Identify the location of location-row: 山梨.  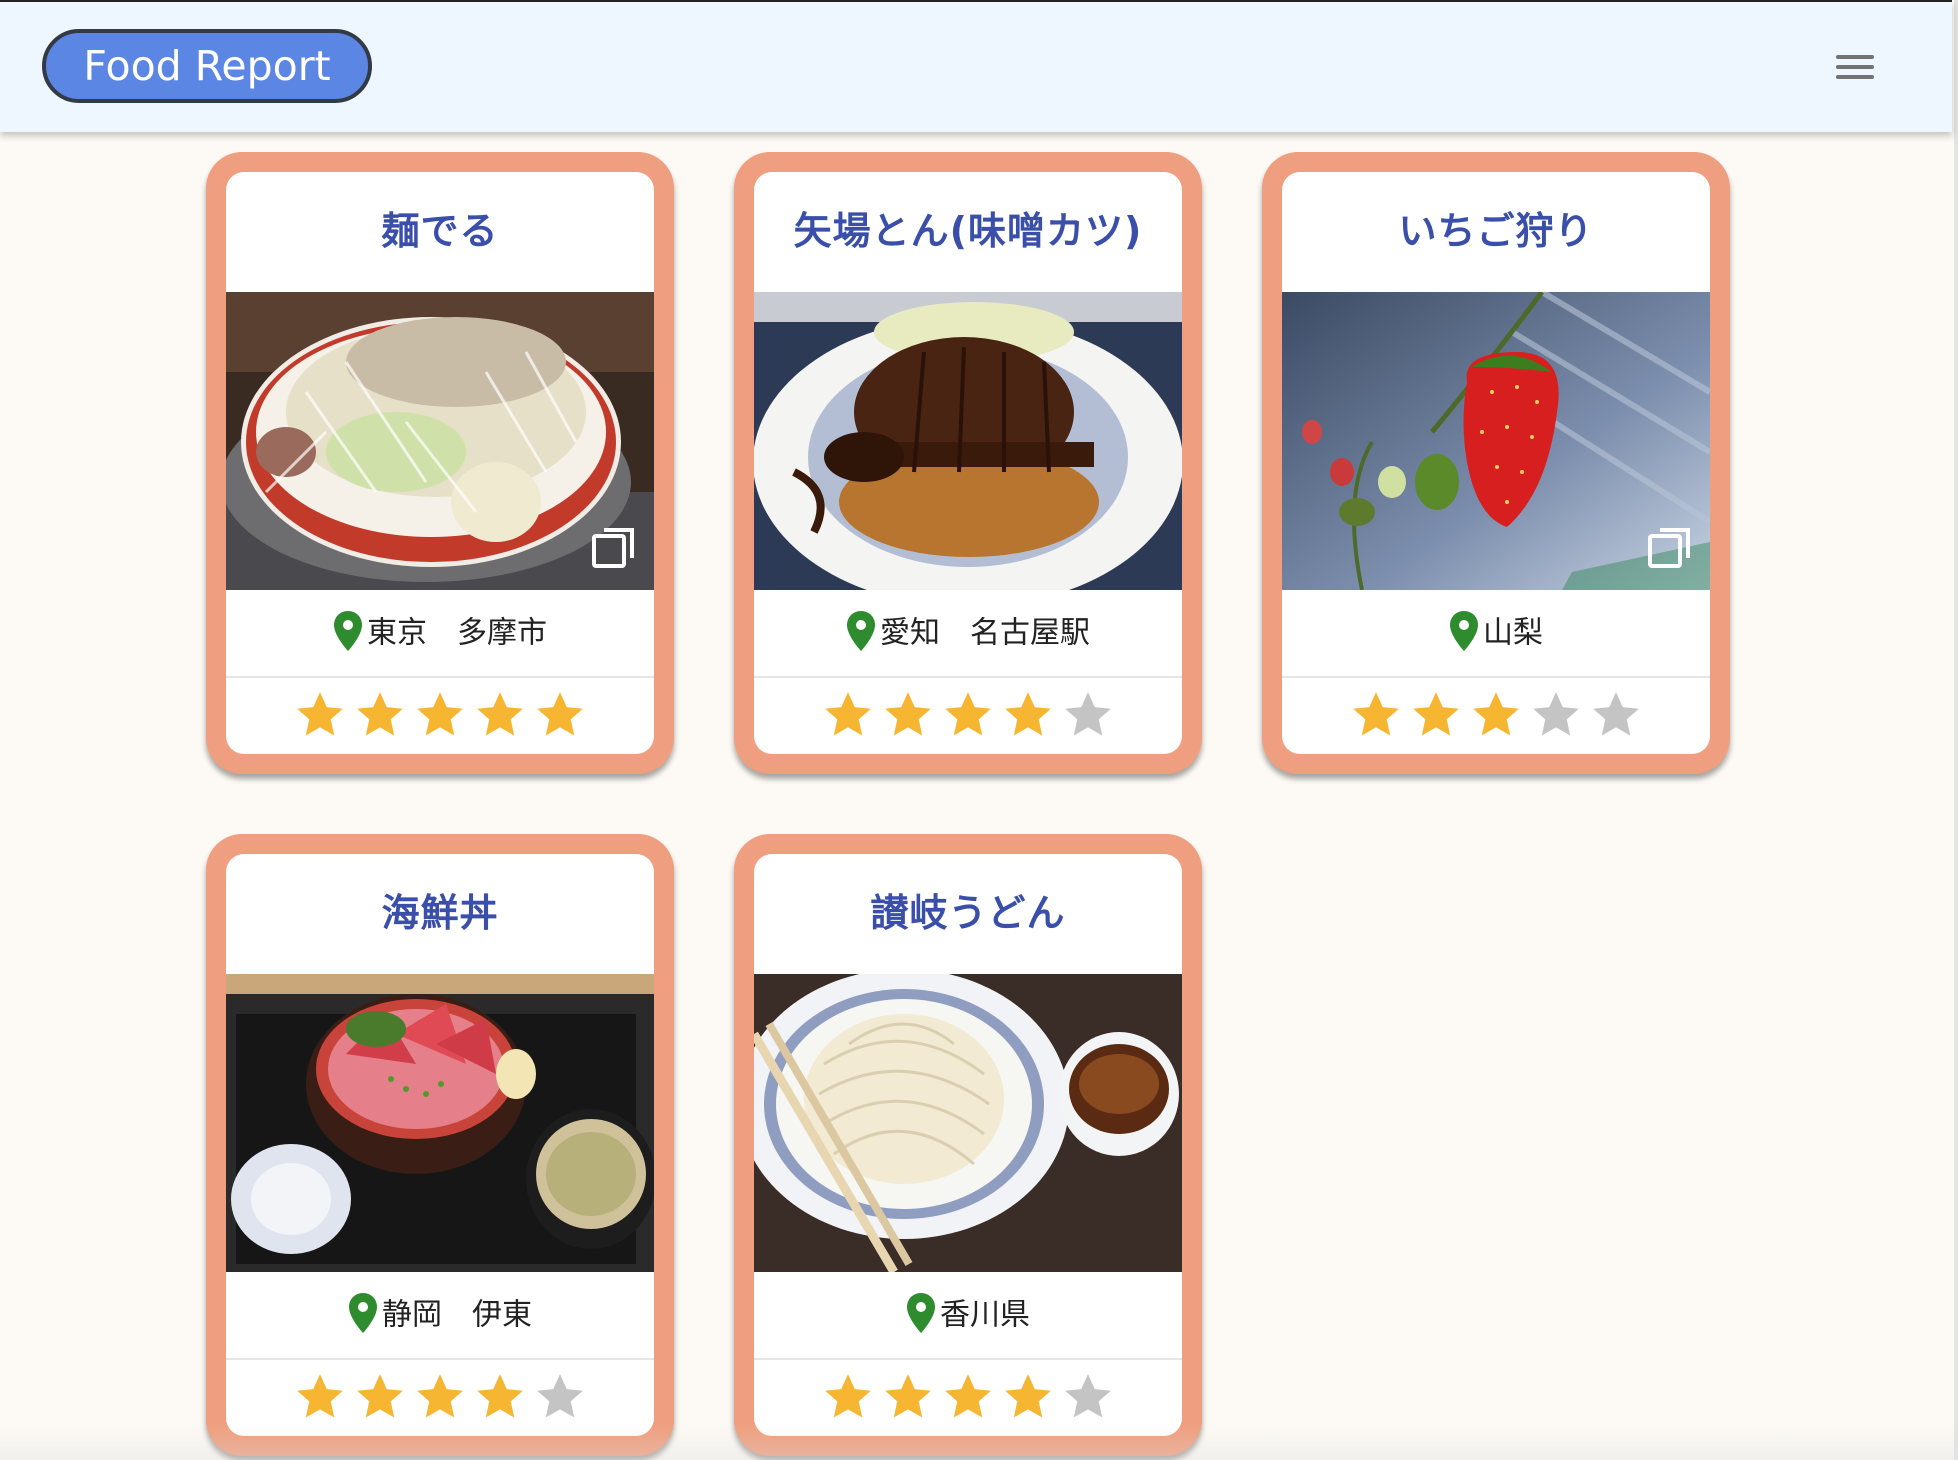
(1496, 634).